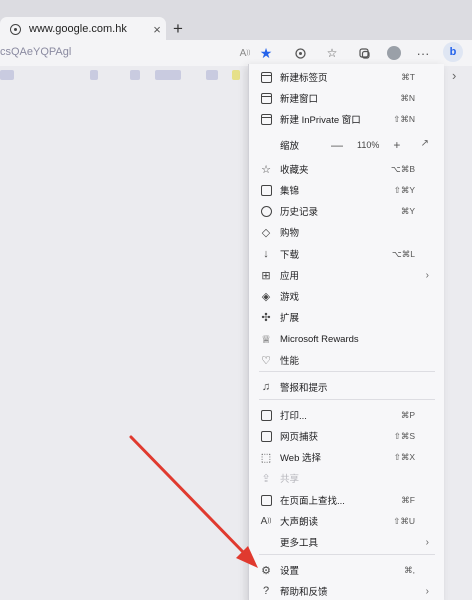 The height and width of the screenshot is (600, 472). I want to click on menu-item-shortcut: ⌘P, so click(407, 414).